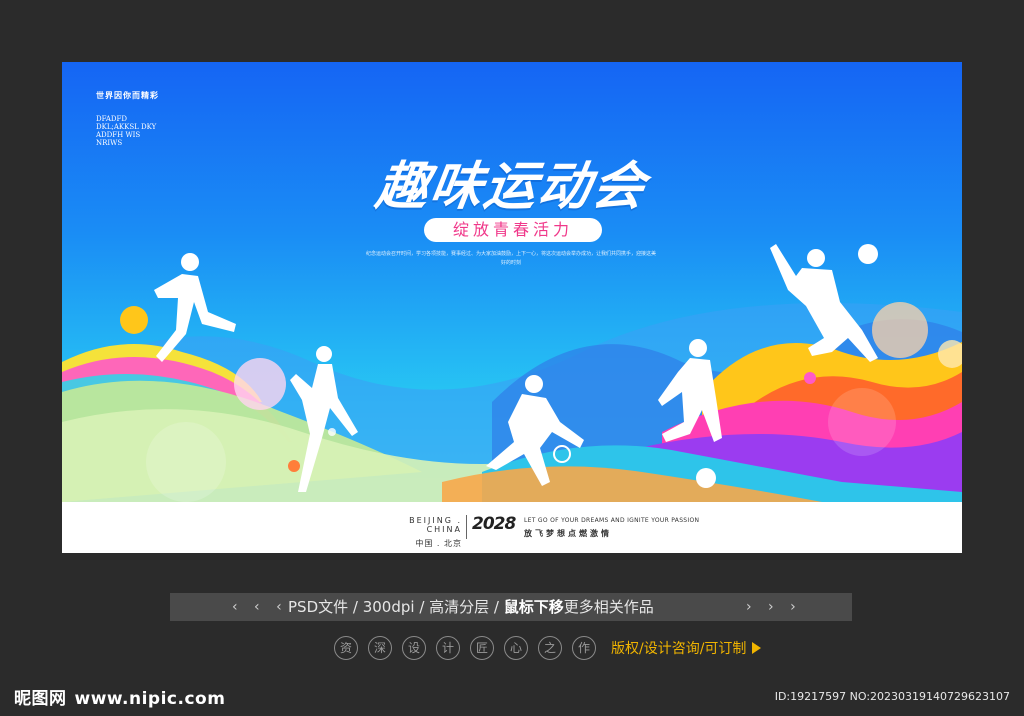 The height and width of the screenshot is (716, 1024). What do you see at coordinates (757, 648) in the screenshot?
I see `play-triangle-icon` at bounding box center [757, 648].